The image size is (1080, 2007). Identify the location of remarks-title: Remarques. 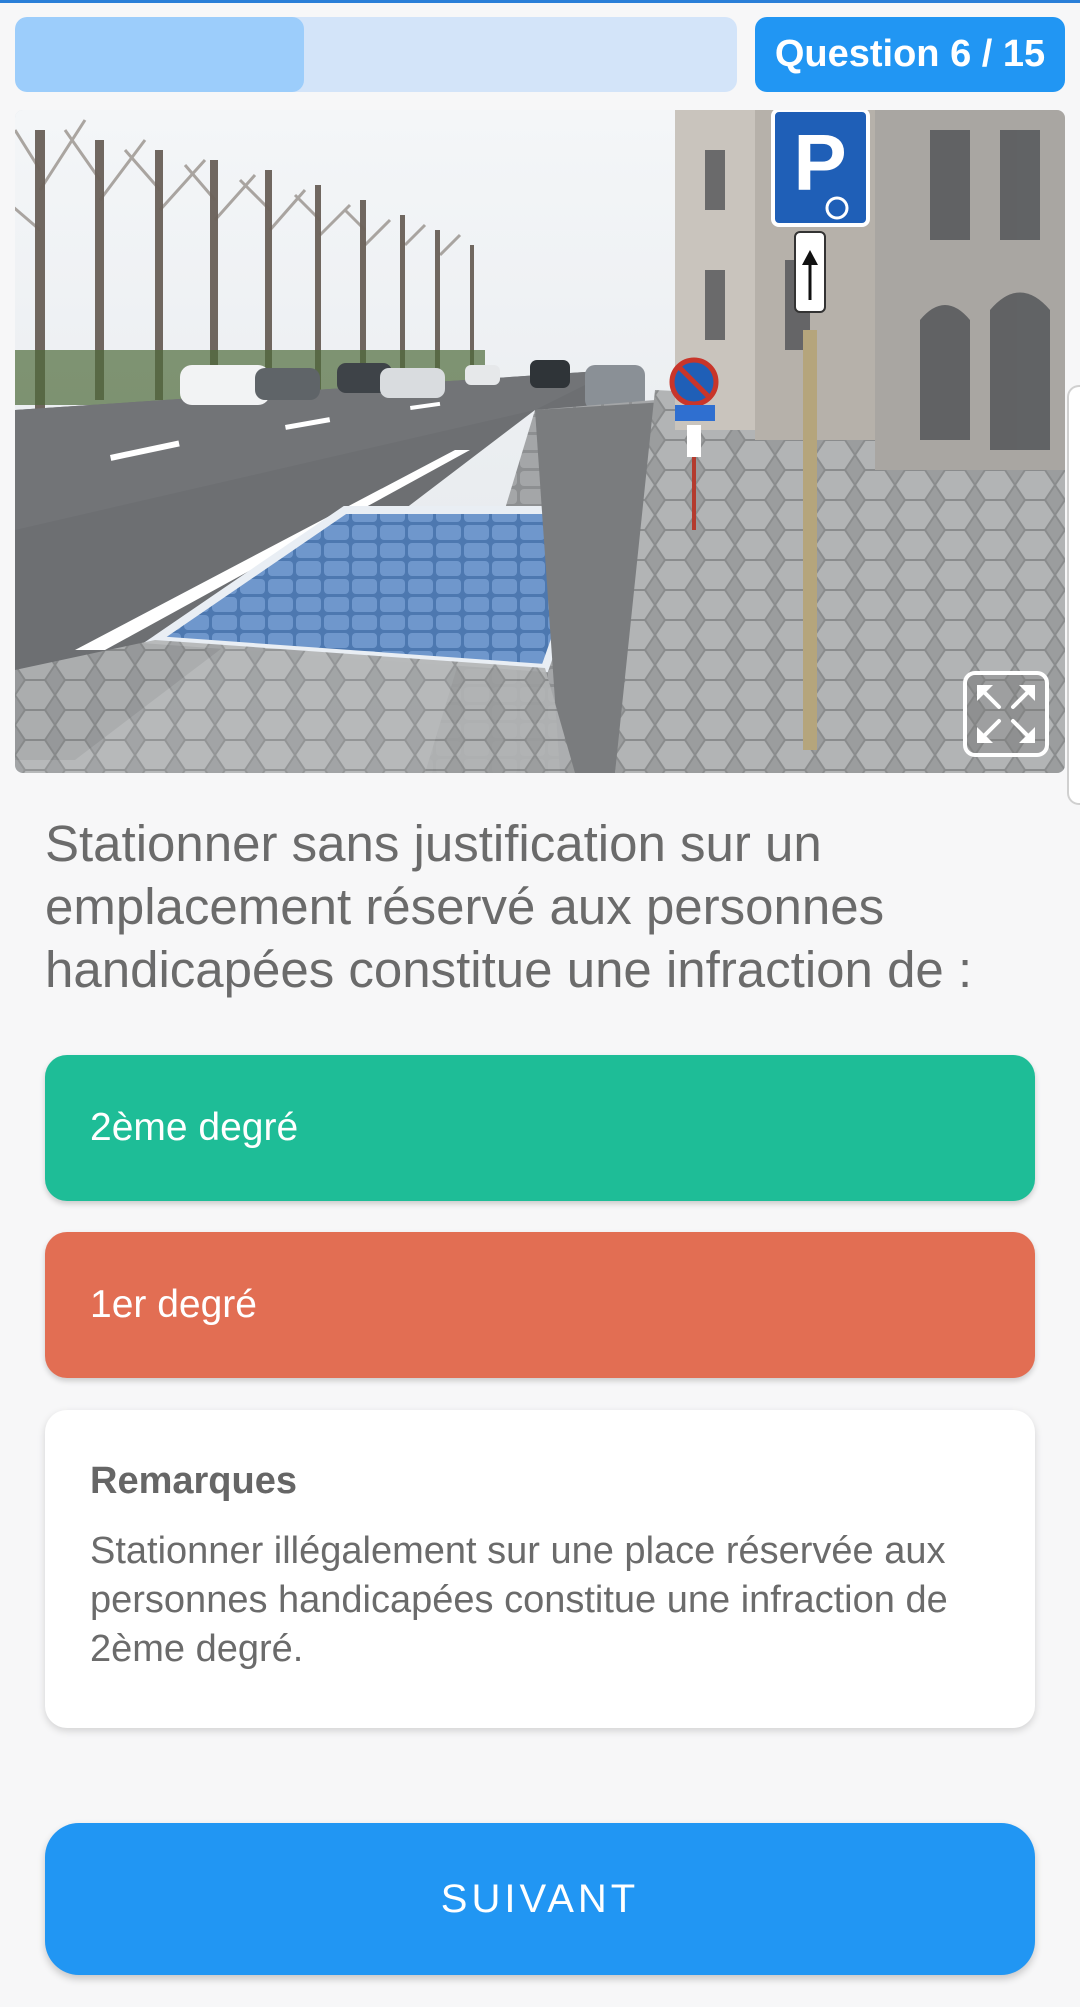
(193, 1481).